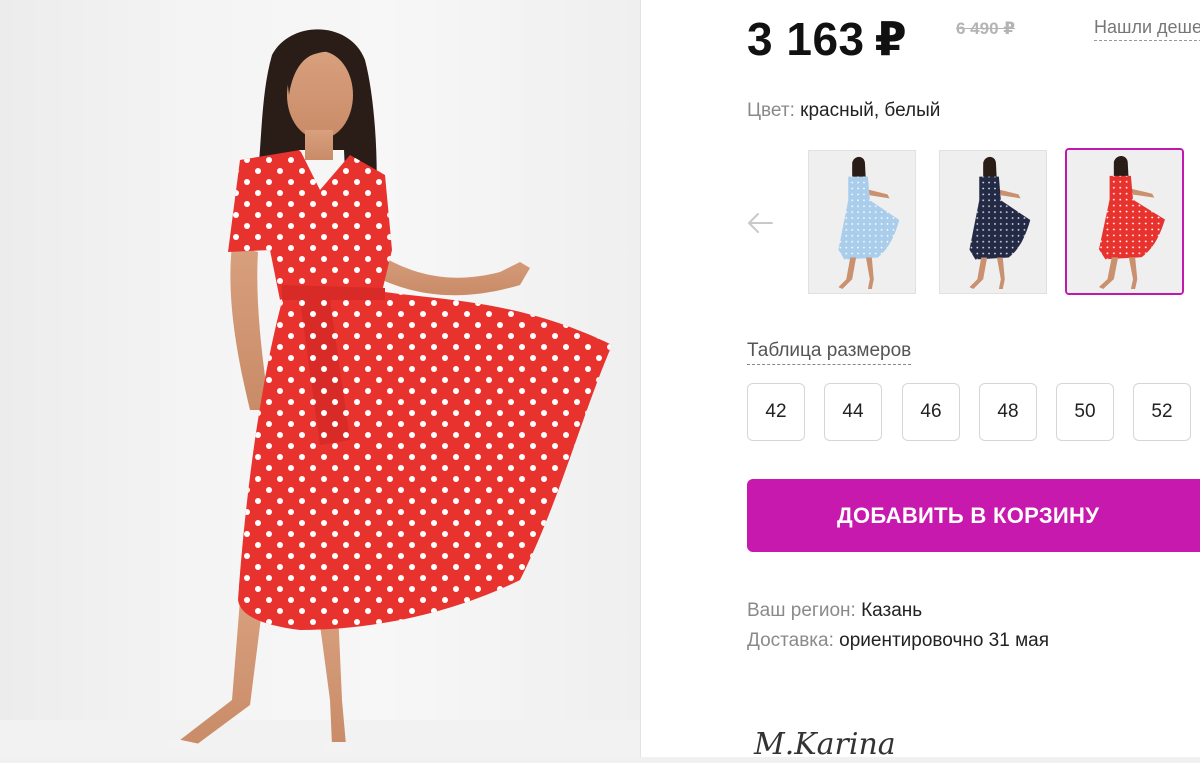 The width and height of the screenshot is (1200, 763). I want to click on region-info: Ваш регион: Казань, so click(834, 611).